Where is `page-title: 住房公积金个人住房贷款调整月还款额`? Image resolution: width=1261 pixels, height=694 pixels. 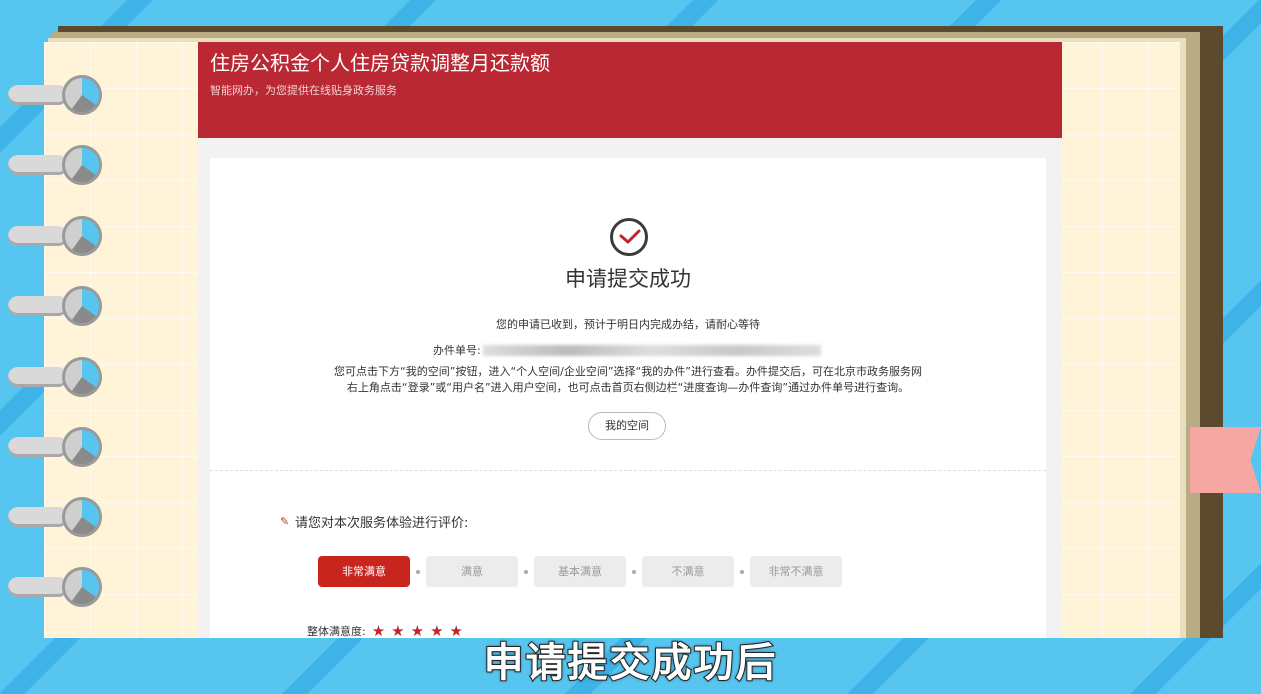
page-title: 住房公积金个人住房贷款调整月还款额 is located at coordinates (380, 63).